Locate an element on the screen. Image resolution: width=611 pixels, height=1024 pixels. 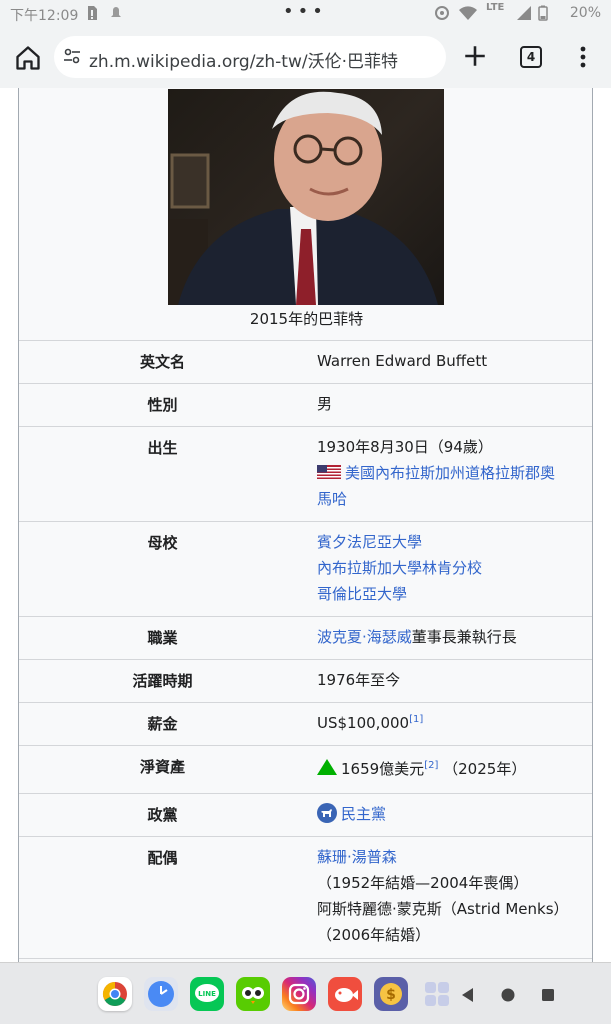
browser-toolbar: zh.m.wikipedia.org/zh-tw/沃伦·巴菲特 4 is located at coordinates (305, 58).